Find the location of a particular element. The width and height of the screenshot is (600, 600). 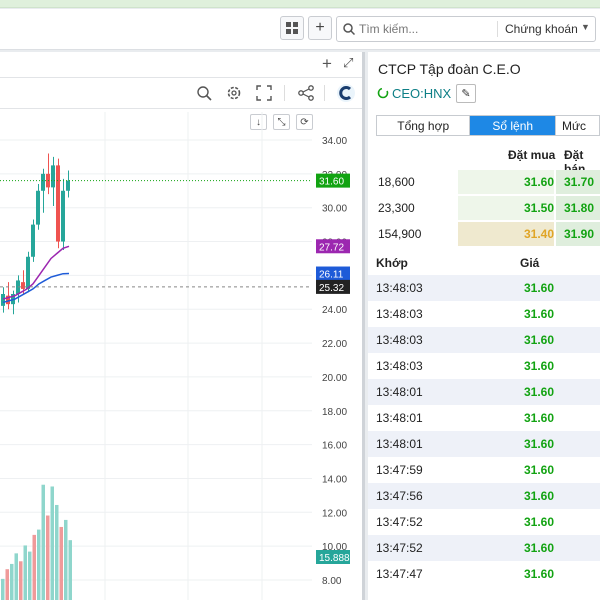

order-volume: 18,600 is located at coordinates (396, 182).